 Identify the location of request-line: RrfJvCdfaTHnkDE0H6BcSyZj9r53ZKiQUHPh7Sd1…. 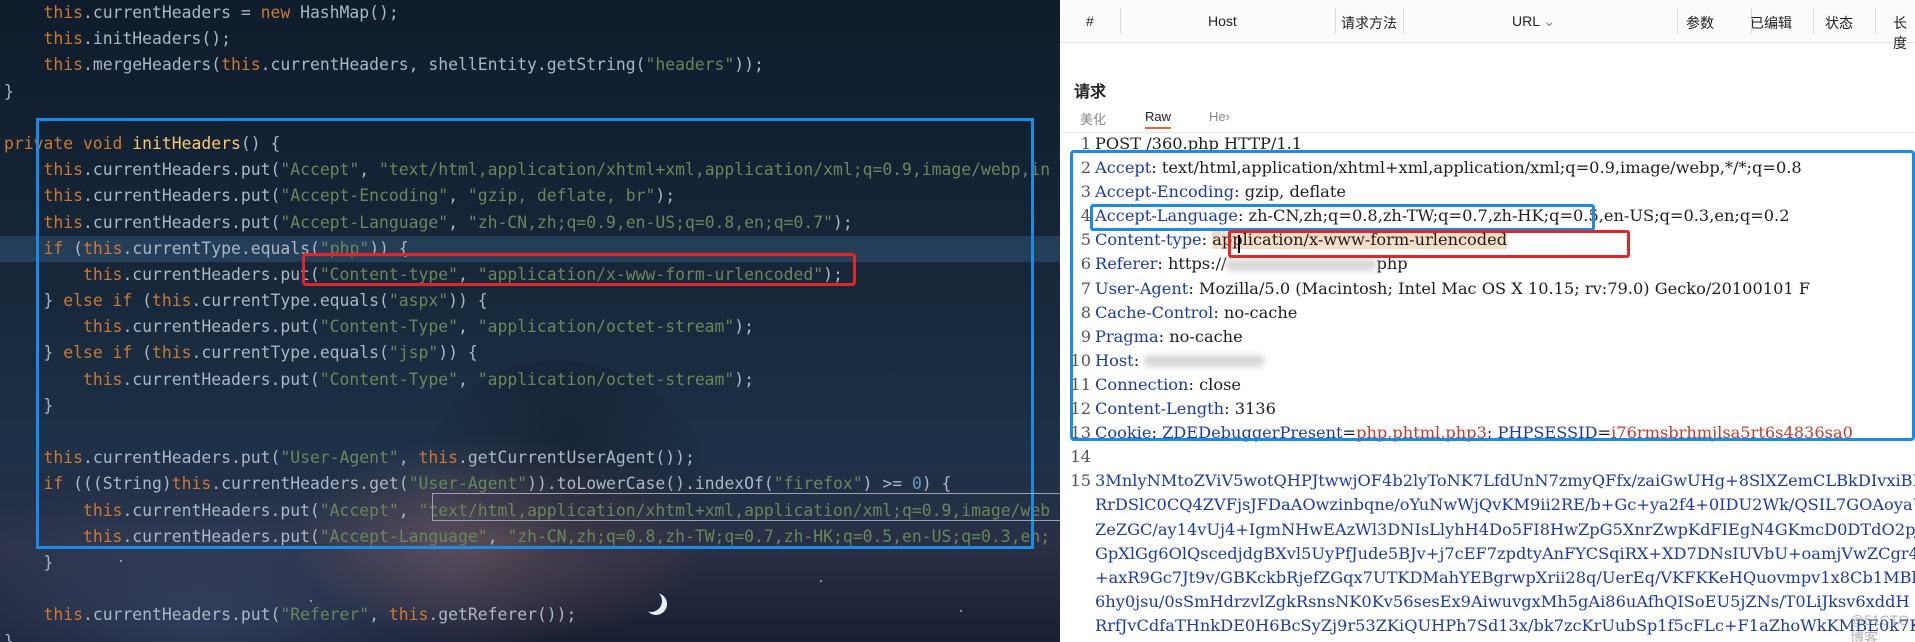
(1487, 626).